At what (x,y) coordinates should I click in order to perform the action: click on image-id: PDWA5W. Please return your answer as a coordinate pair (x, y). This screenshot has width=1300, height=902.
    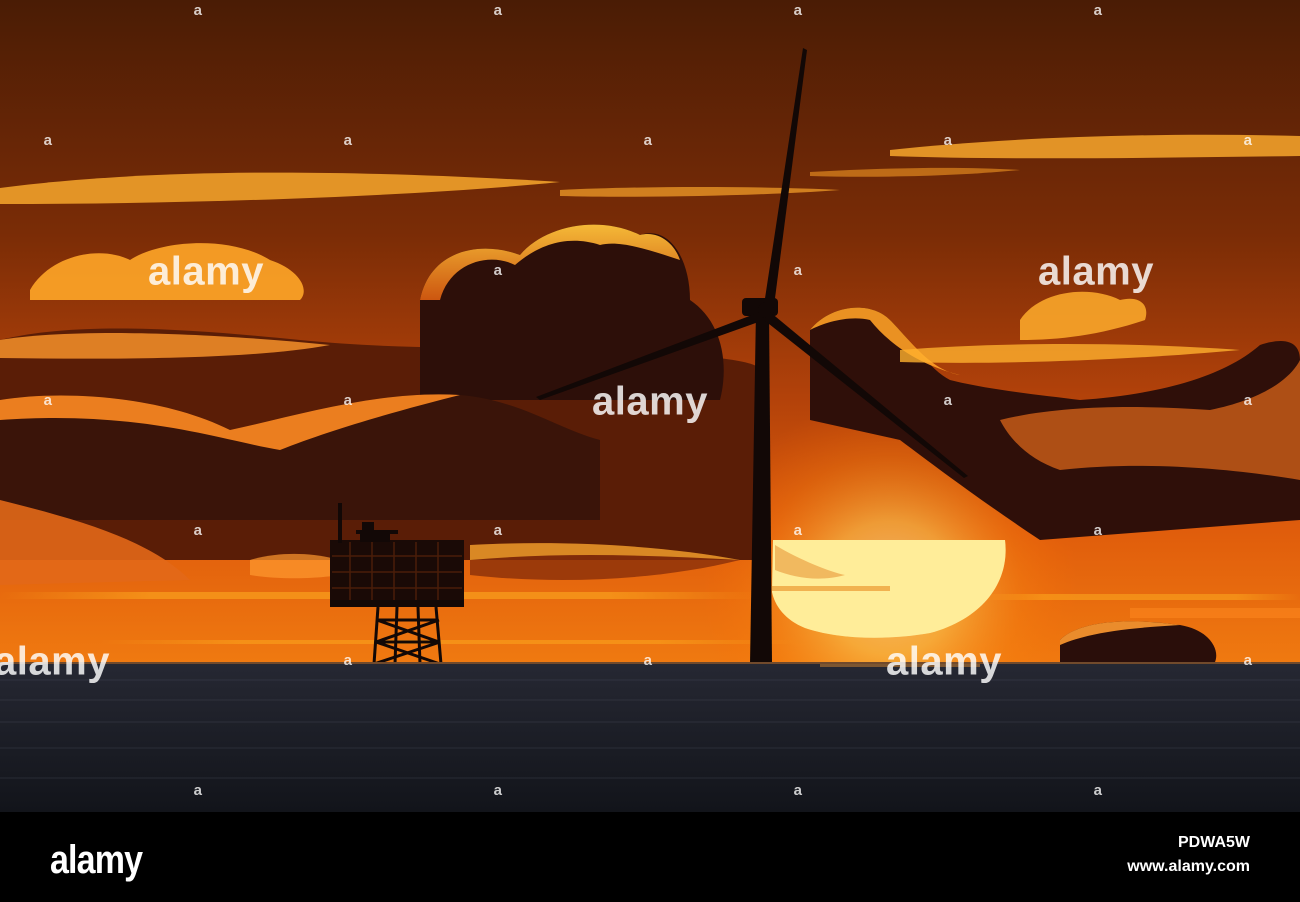
    Looking at the image, I should click on (1214, 842).